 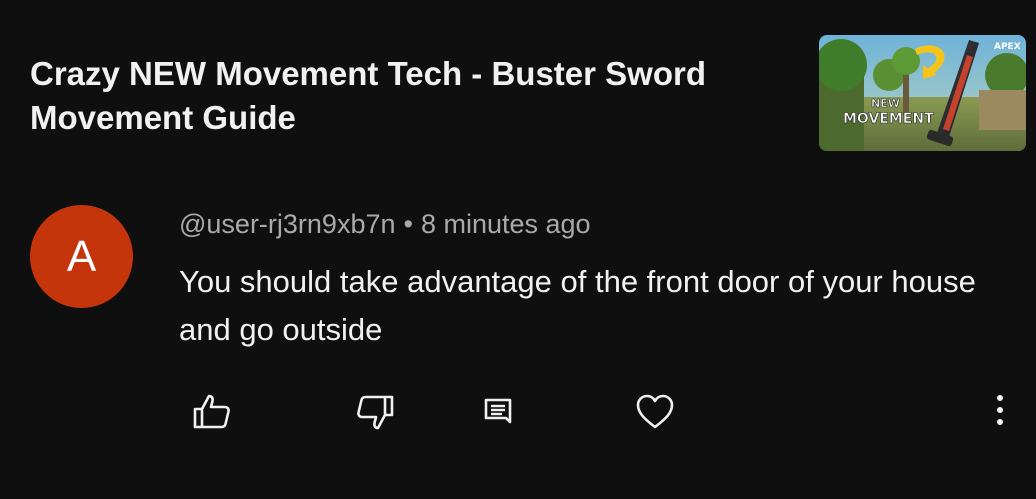 What do you see at coordinates (287, 224) in the screenshot?
I see `comment-author: @user-rj3rn9xb7n` at bounding box center [287, 224].